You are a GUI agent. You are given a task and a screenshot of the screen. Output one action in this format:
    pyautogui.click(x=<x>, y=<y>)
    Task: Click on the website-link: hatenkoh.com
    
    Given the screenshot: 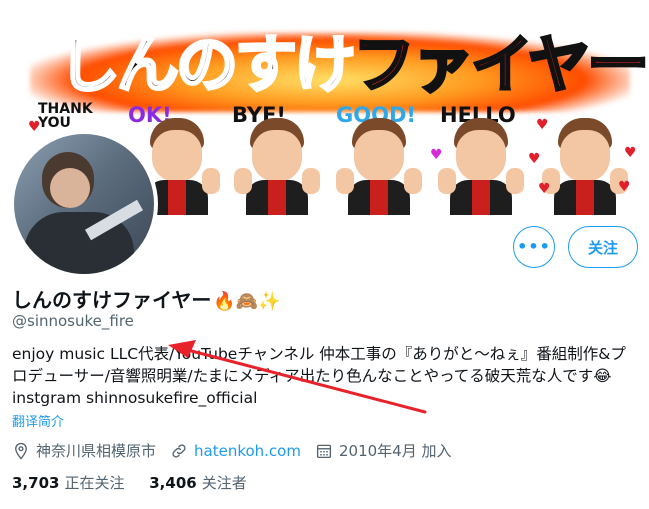 What is the action you would take?
    pyautogui.click(x=247, y=451)
    